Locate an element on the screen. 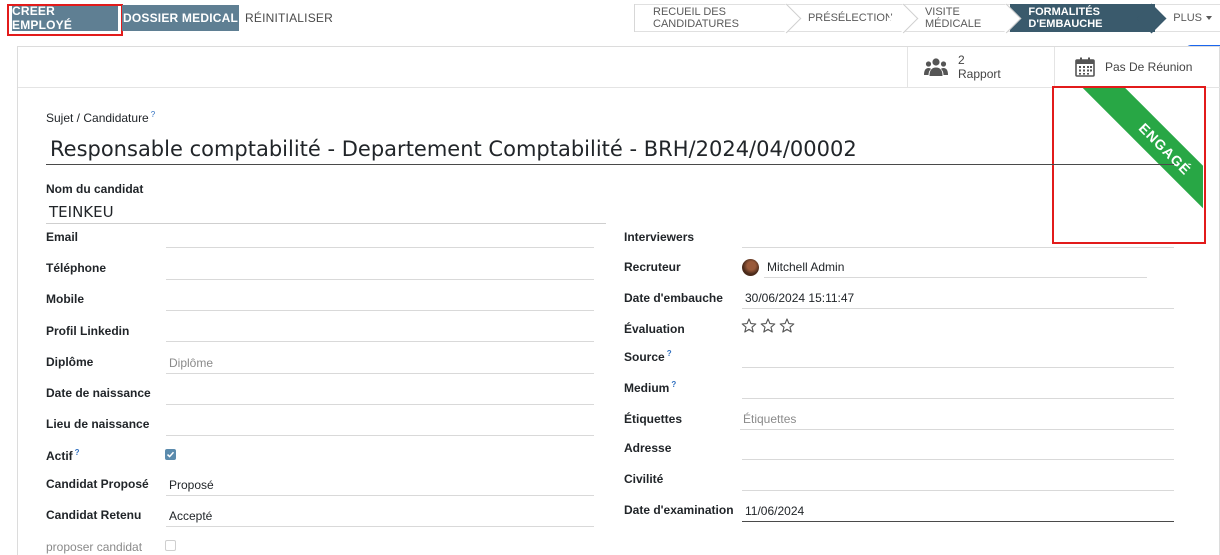 This screenshot has height=555, width=1220. propose-candidate-checkbox is located at coordinates (170, 545).